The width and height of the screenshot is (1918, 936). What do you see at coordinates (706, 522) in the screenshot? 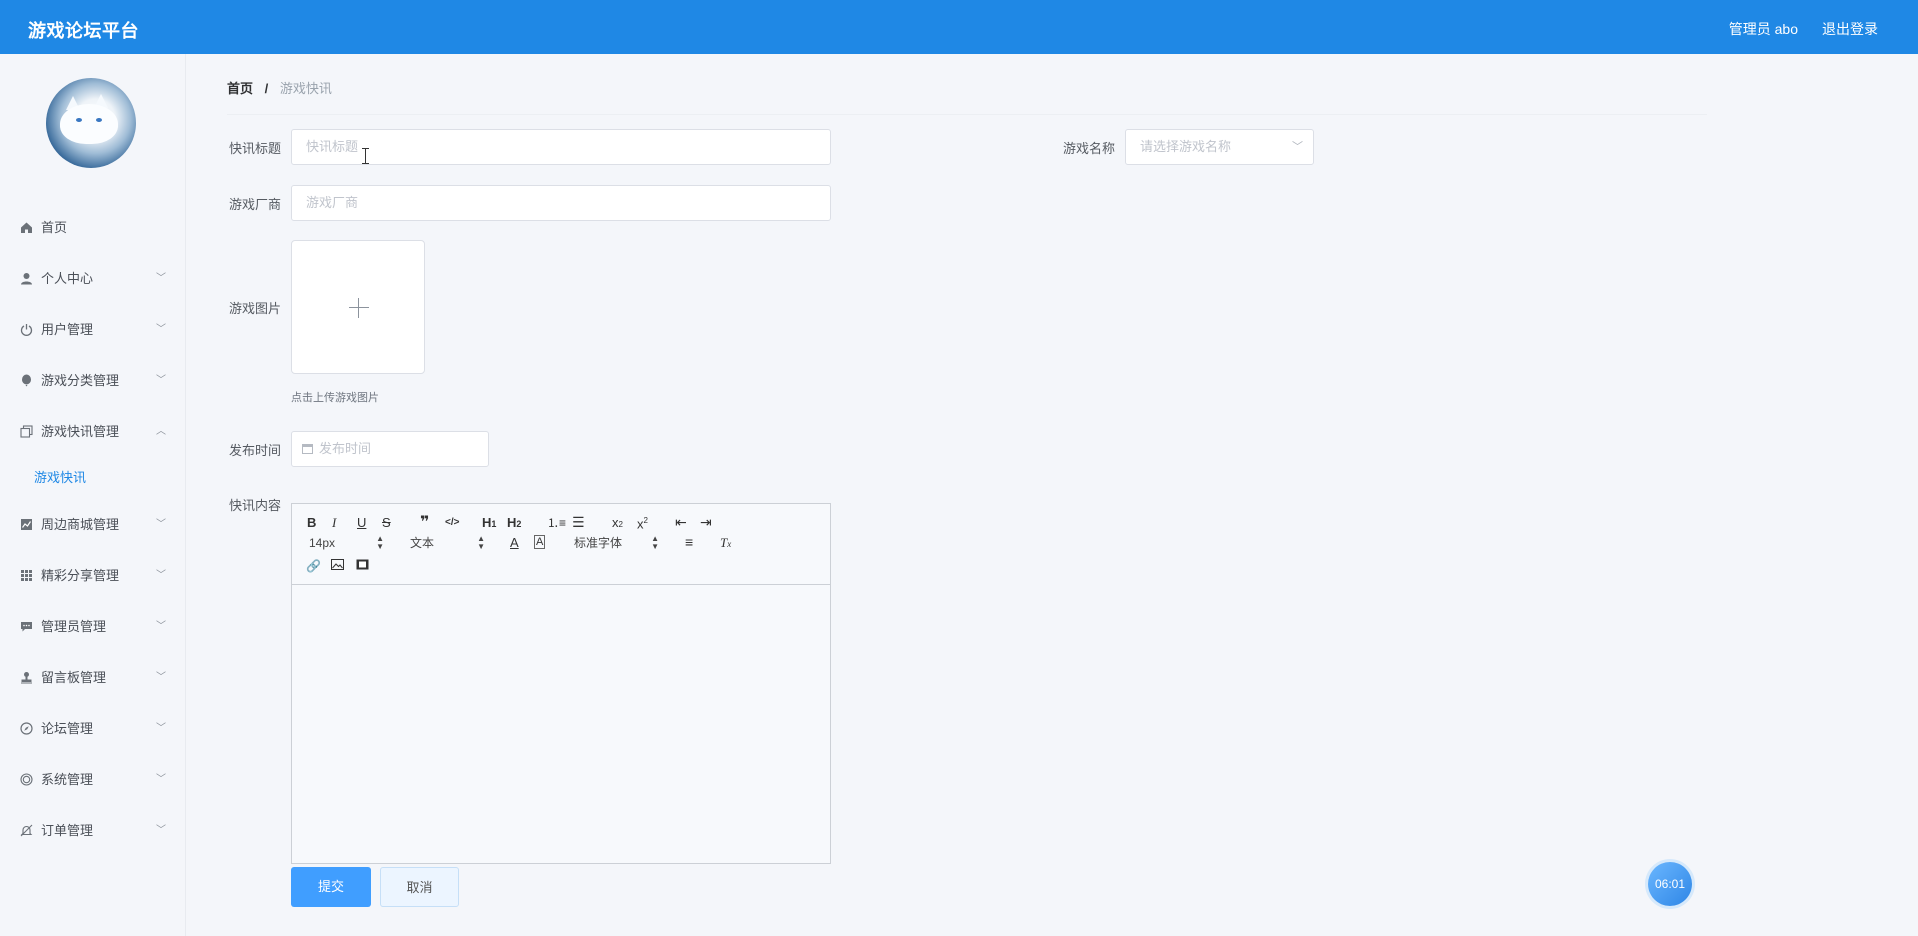
I see `indent-icon: ⇥` at bounding box center [706, 522].